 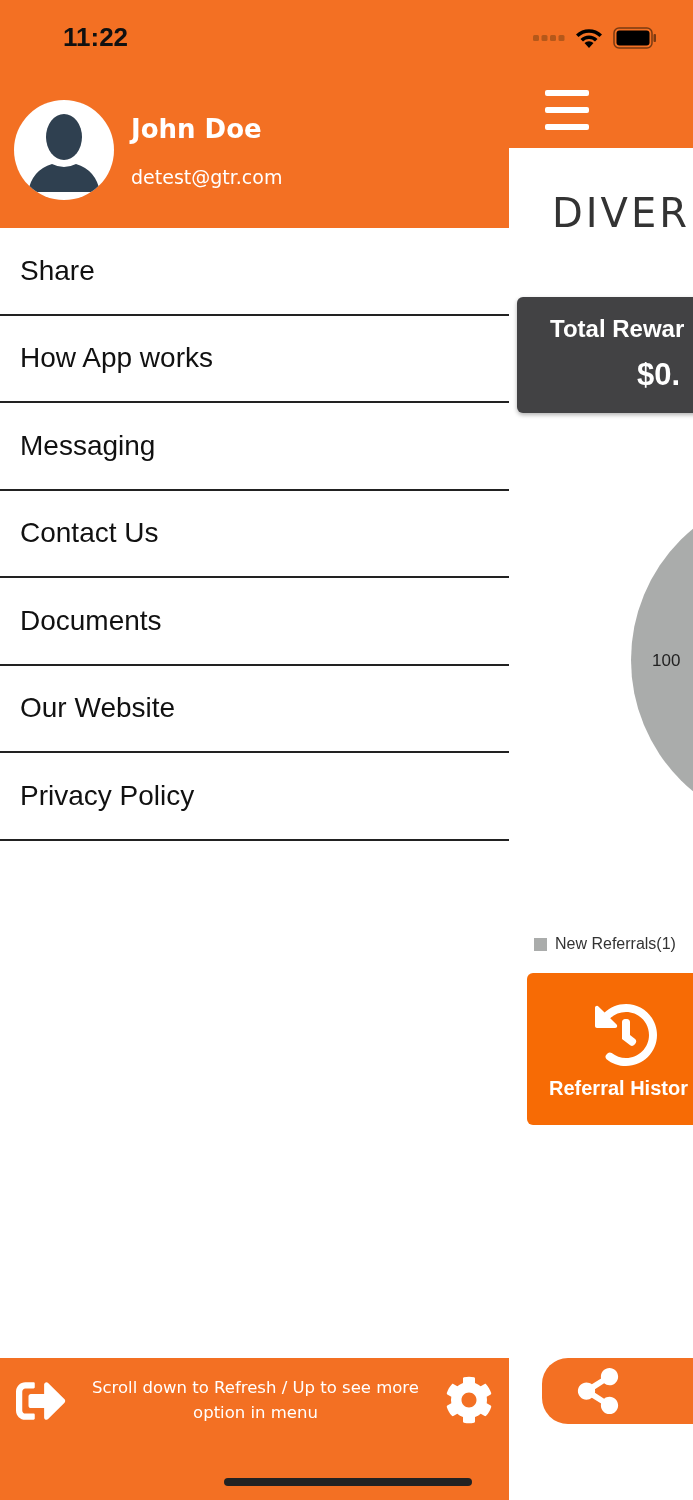 I want to click on battery-icon, so click(x=635, y=37).